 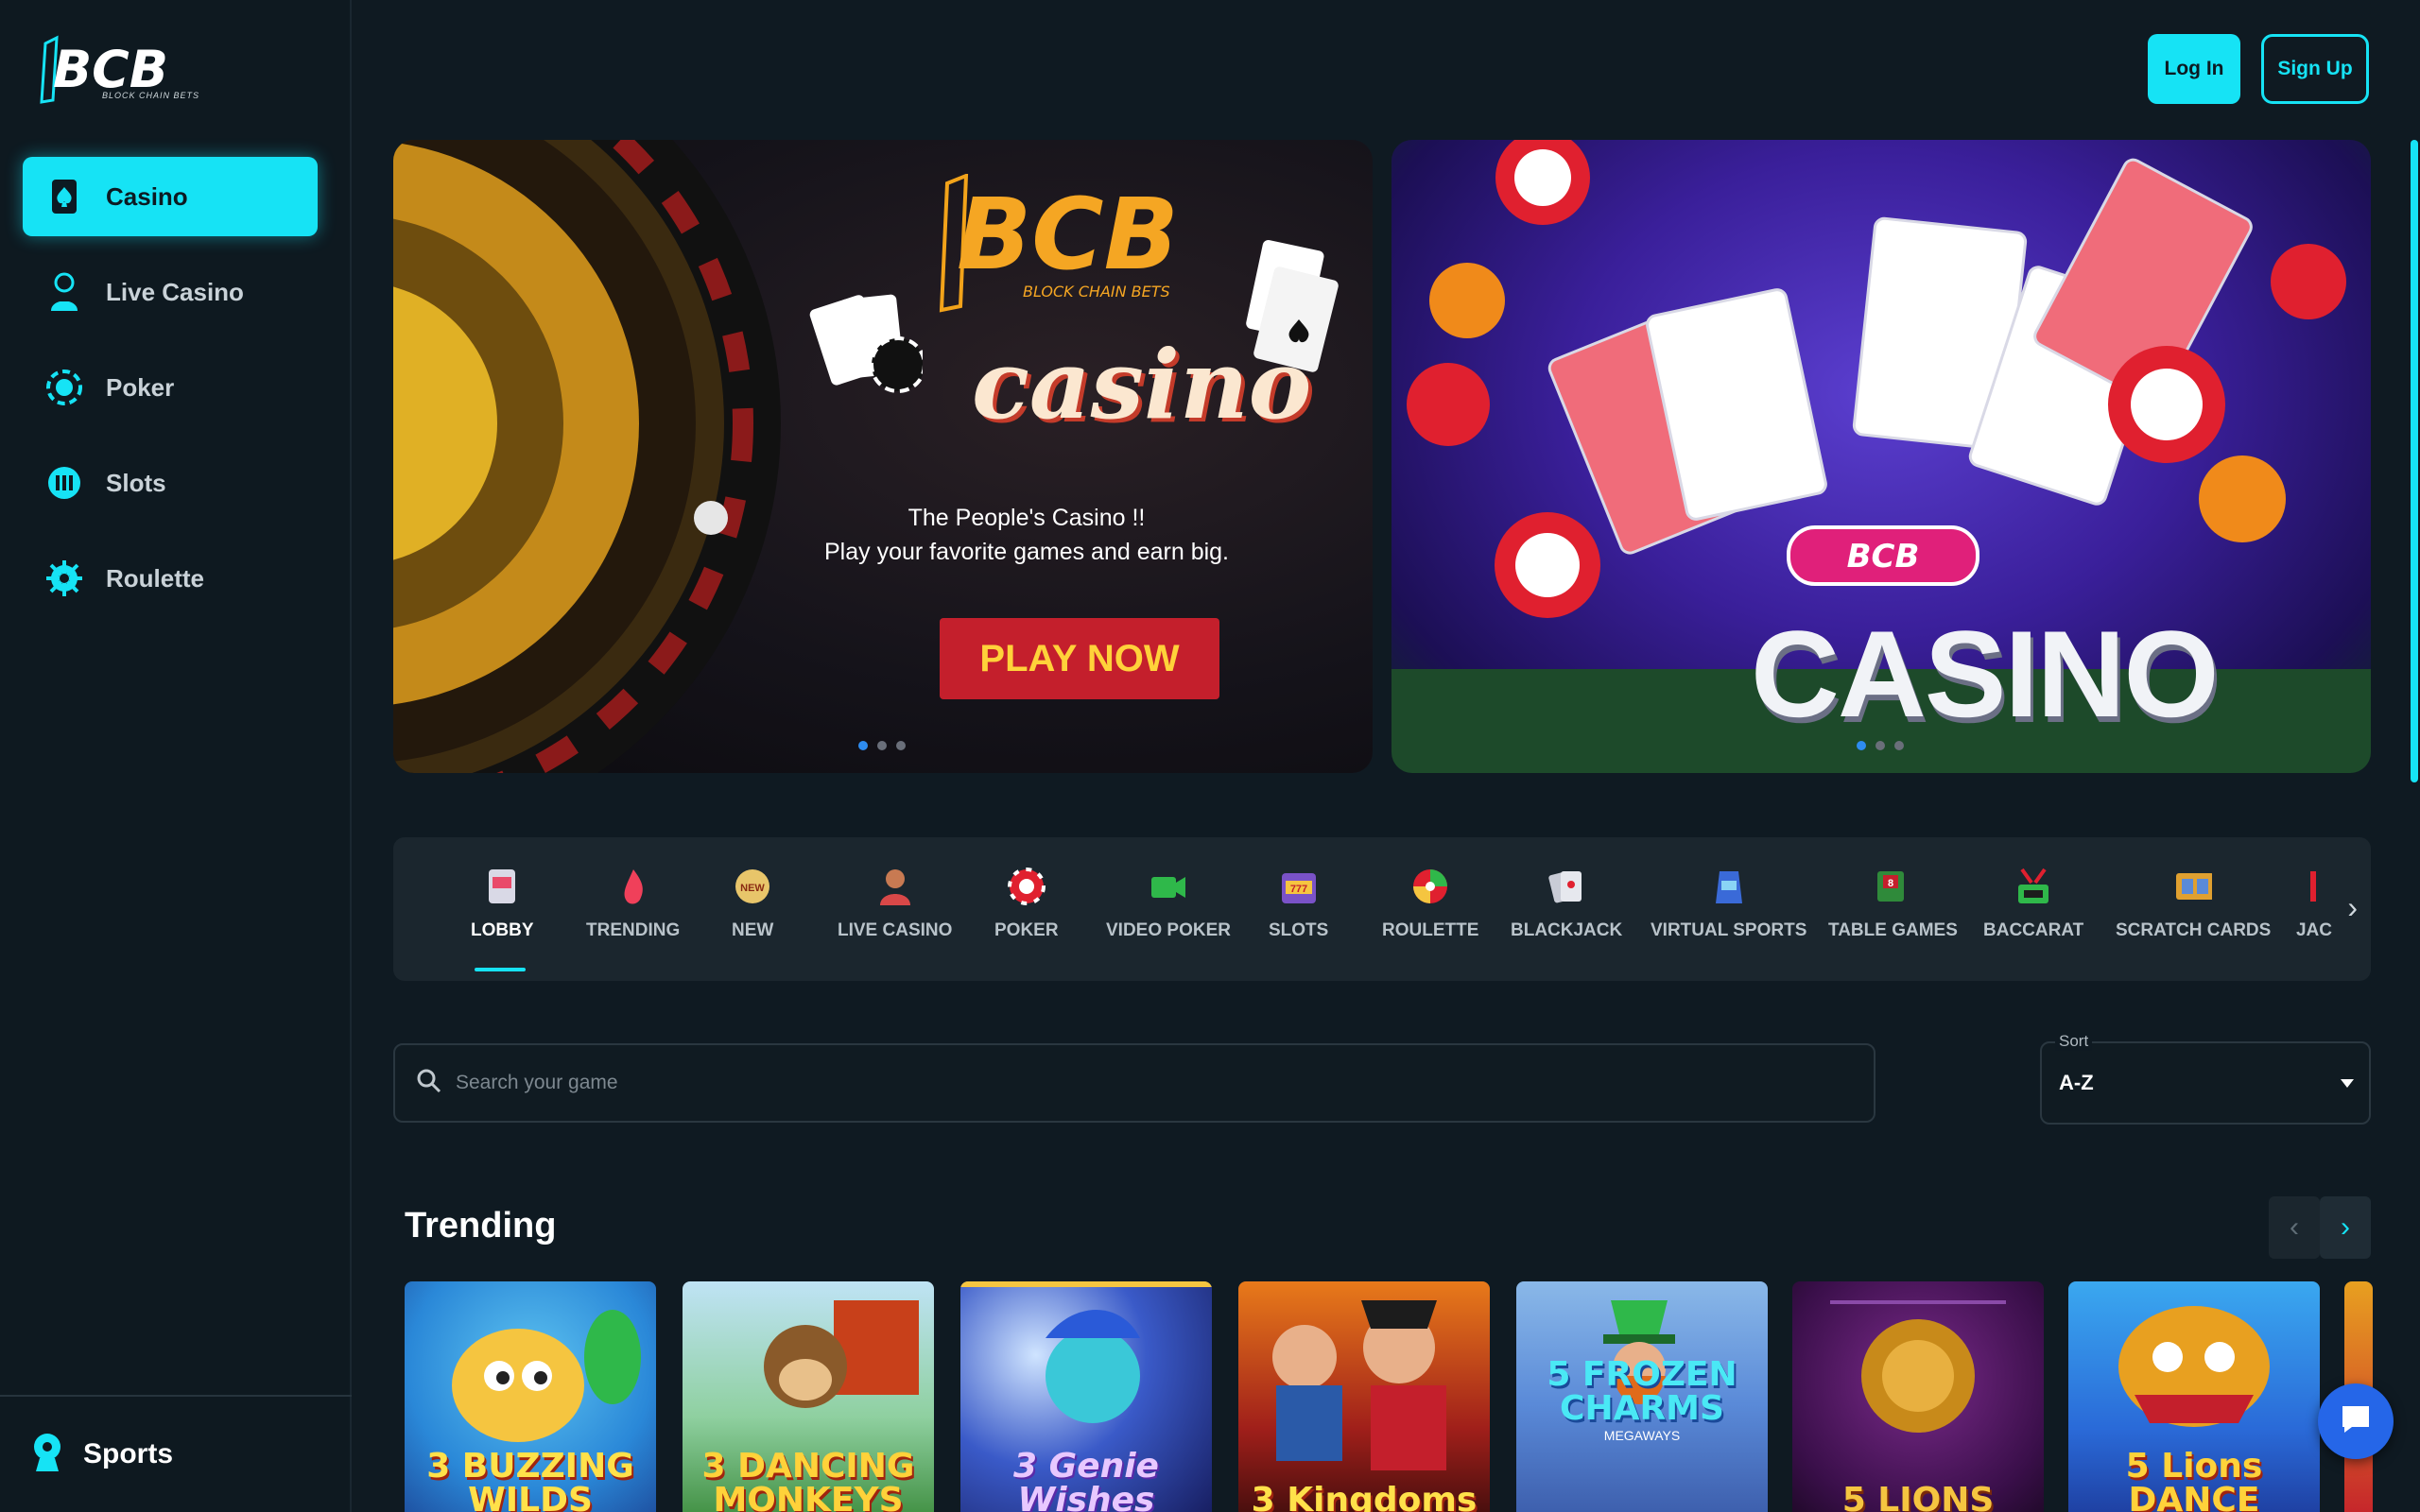 I want to click on game-tile: 3 DANCING MONKEYS, so click(x=808, y=1396).